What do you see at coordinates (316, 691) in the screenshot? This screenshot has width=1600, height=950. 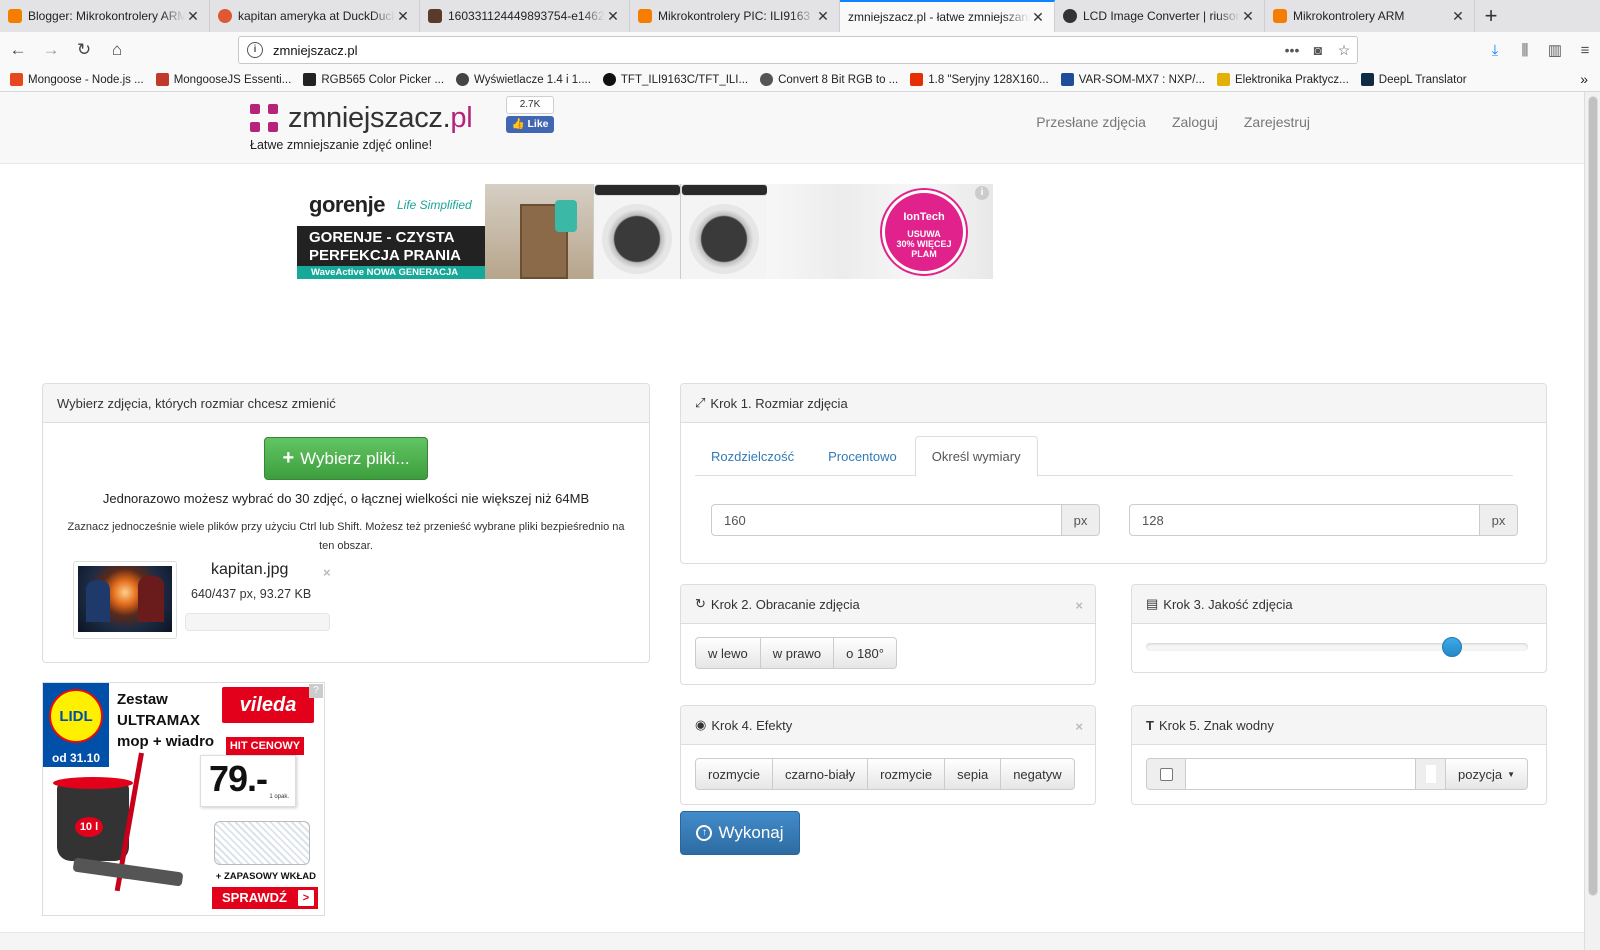 I see `ad-help-icon: ?` at bounding box center [316, 691].